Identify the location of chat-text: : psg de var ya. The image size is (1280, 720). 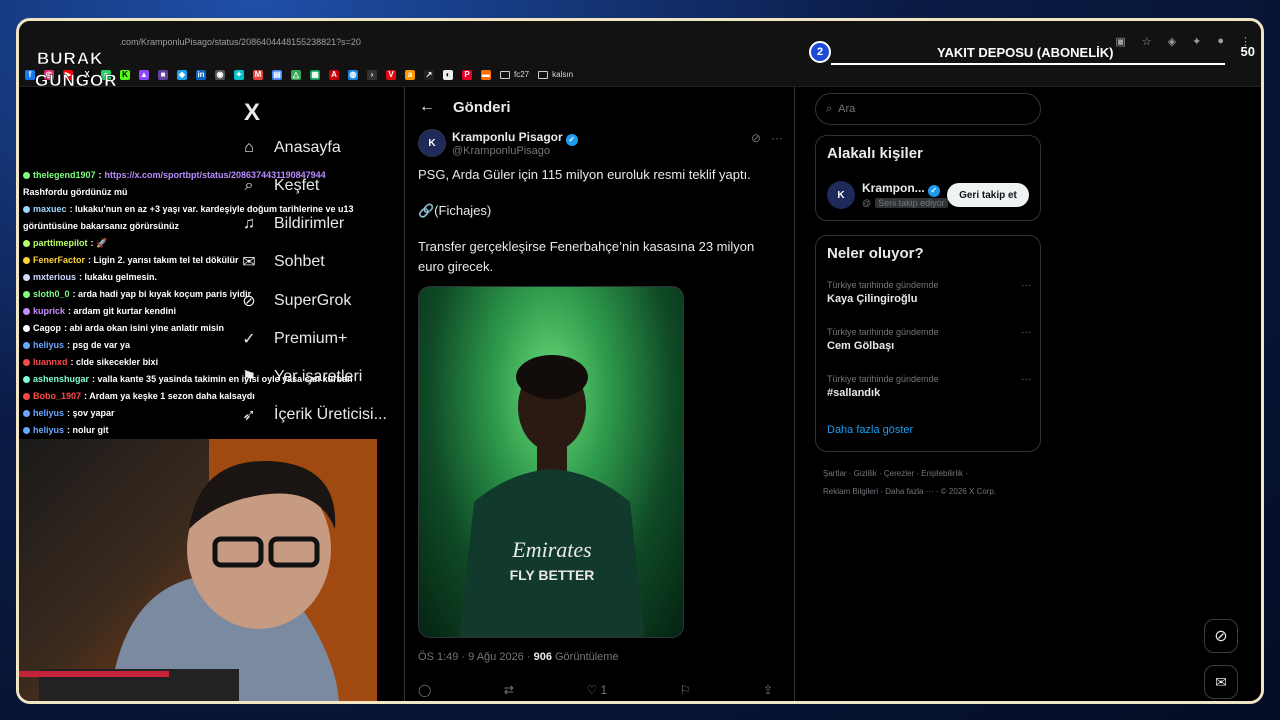
(99, 345).